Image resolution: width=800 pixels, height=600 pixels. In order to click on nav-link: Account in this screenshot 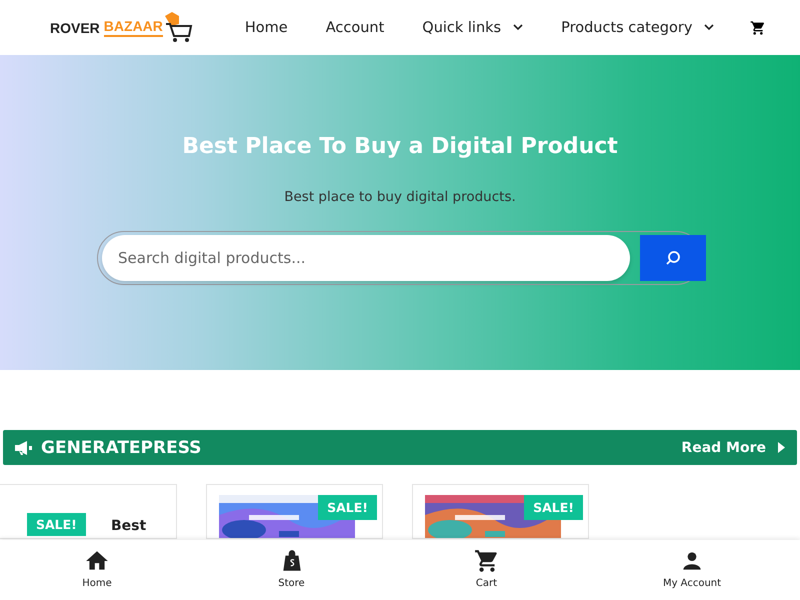, I will do `click(355, 28)`.